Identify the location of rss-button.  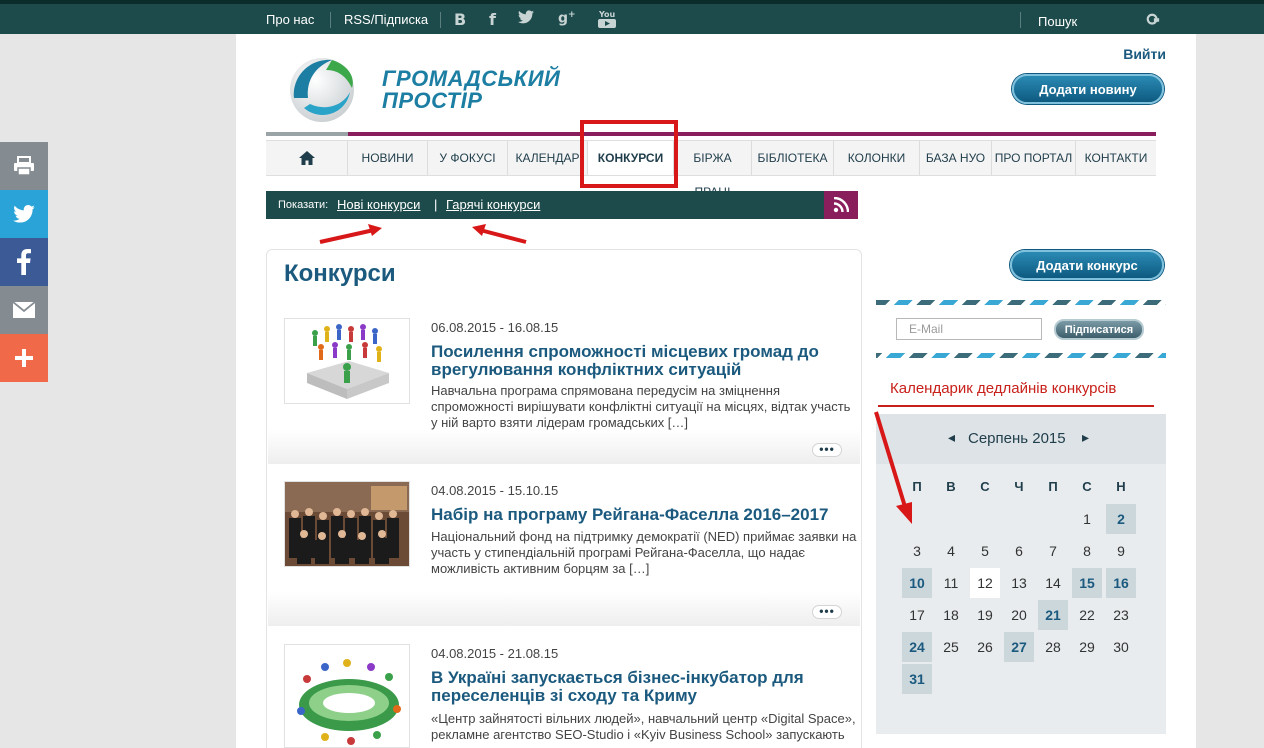
(841, 205).